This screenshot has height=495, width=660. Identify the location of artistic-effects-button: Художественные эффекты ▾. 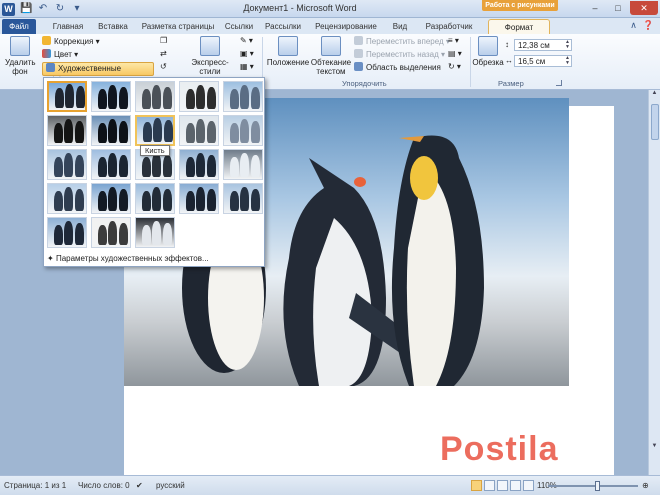
(98, 73).